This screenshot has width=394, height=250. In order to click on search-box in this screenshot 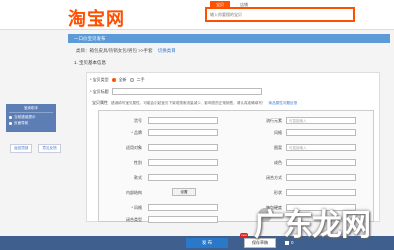, I will do `click(280, 14)`.